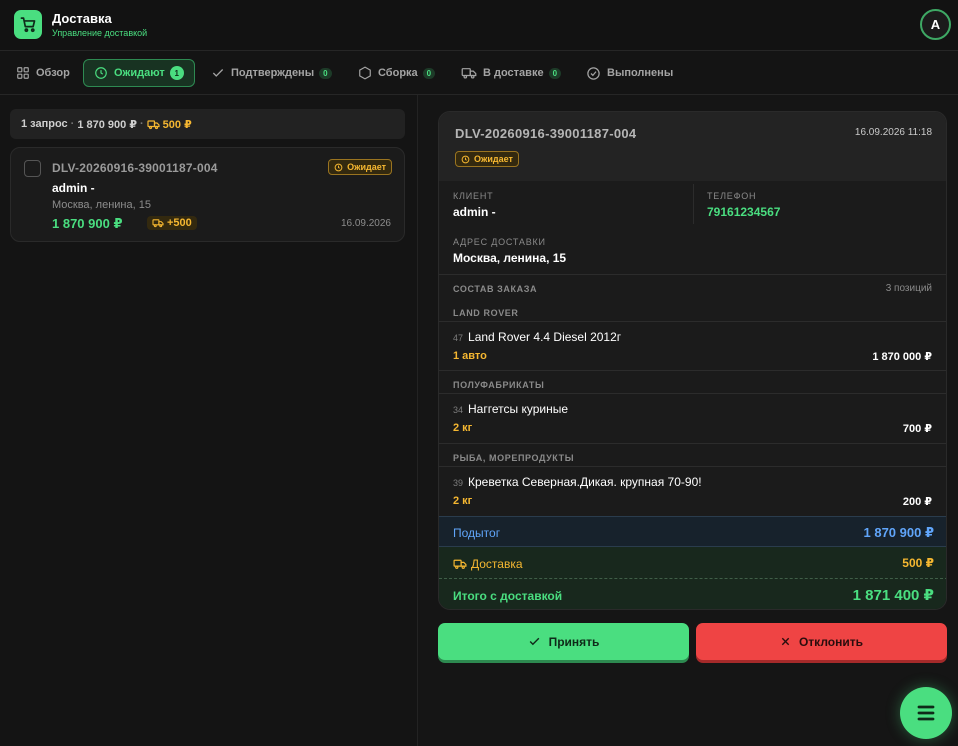  I want to click on avatar: A, so click(935, 24).